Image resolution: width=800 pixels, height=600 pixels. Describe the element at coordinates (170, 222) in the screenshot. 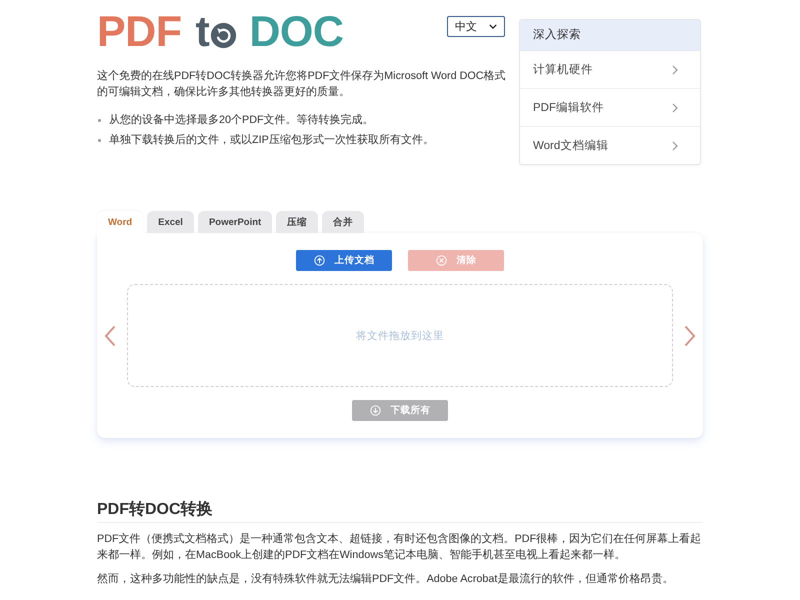

I see `tab: Excel` at that location.